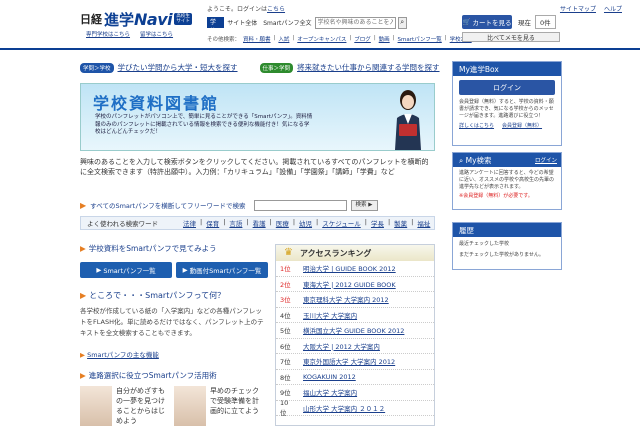 This screenshot has width=640, height=426. What do you see at coordinates (183, 19) in the screenshot?
I see `logo-badge: 高校生サイト` at bounding box center [183, 19].